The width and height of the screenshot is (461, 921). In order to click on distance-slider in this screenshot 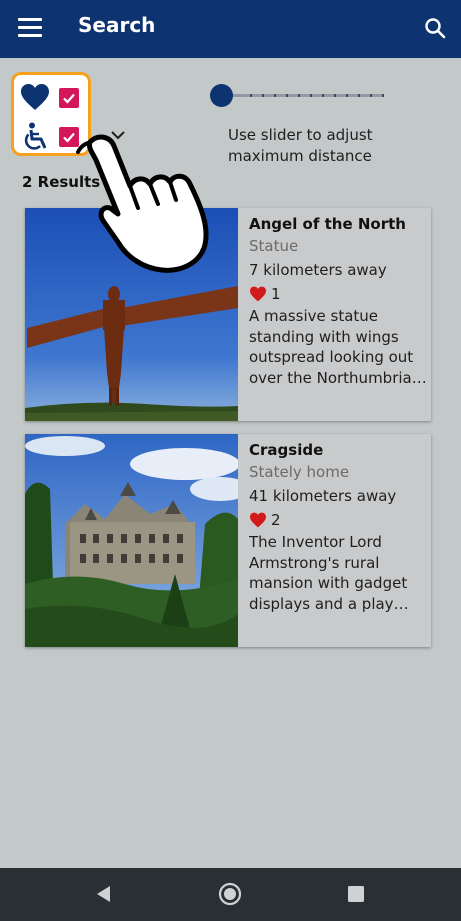, I will do `click(300, 96)`.